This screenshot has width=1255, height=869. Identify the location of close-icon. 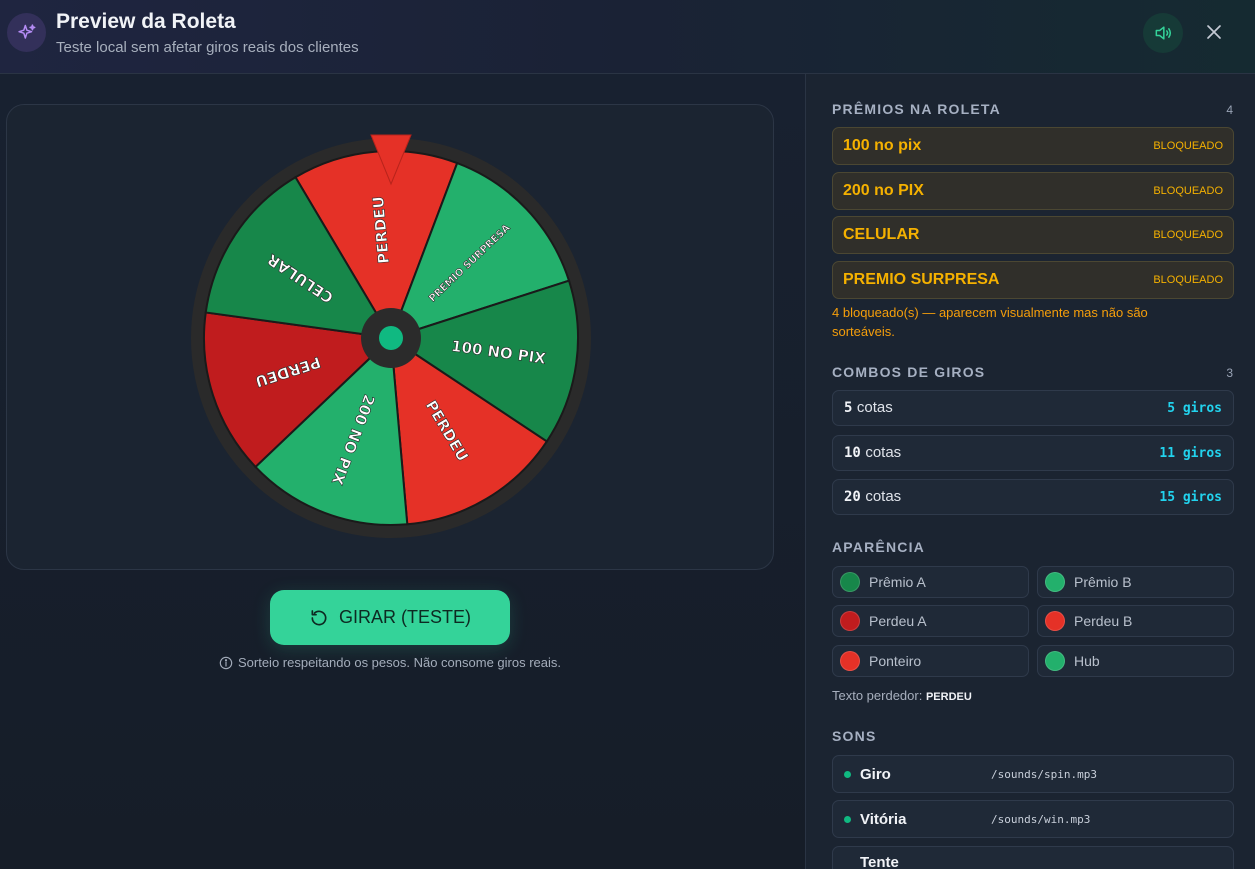
(1214, 32).